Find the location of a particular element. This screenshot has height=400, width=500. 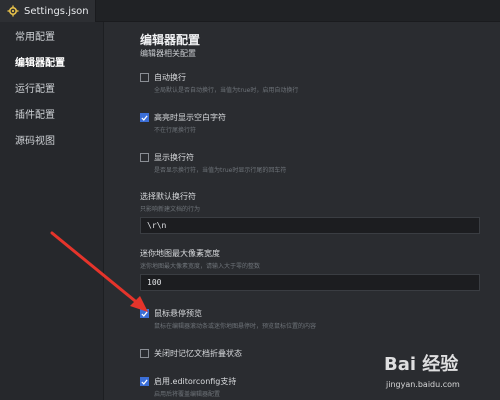

field-default-eol: 选择默认换行符 只影响新建文档的行为 \r\n is located at coordinates (310, 212).